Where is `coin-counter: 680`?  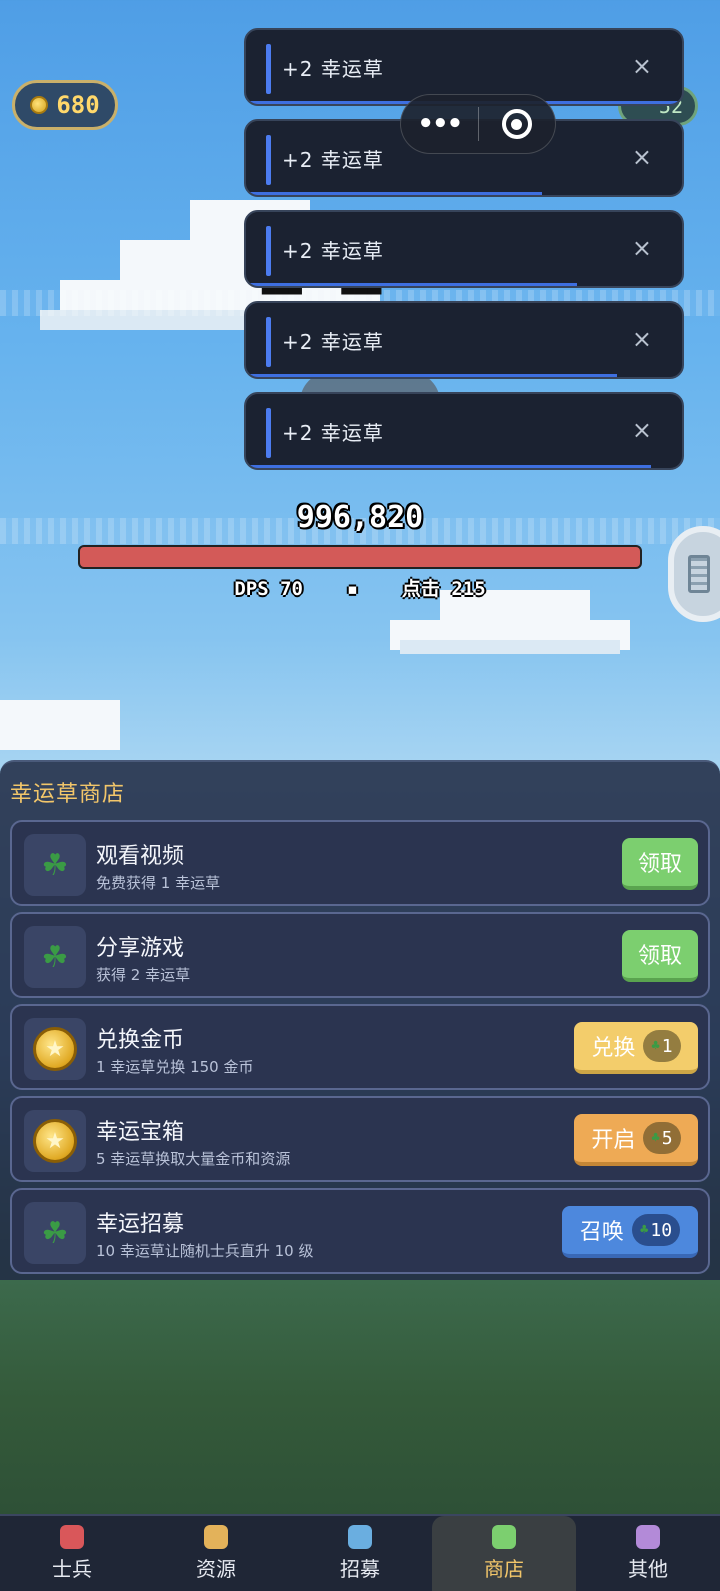
coin-counter: 680 is located at coordinates (65, 105).